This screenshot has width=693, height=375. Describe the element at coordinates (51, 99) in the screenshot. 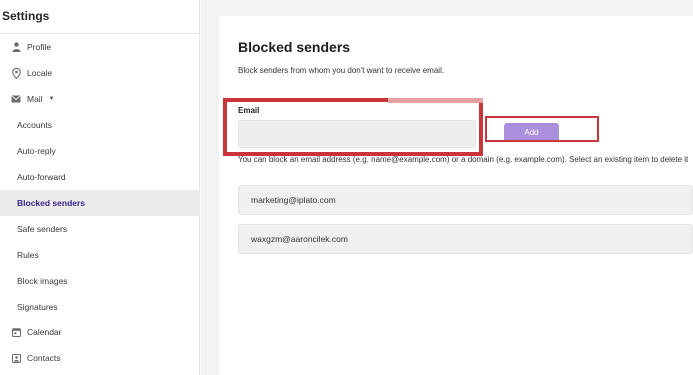

I see `chevron-down-icon: ▼` at that location.